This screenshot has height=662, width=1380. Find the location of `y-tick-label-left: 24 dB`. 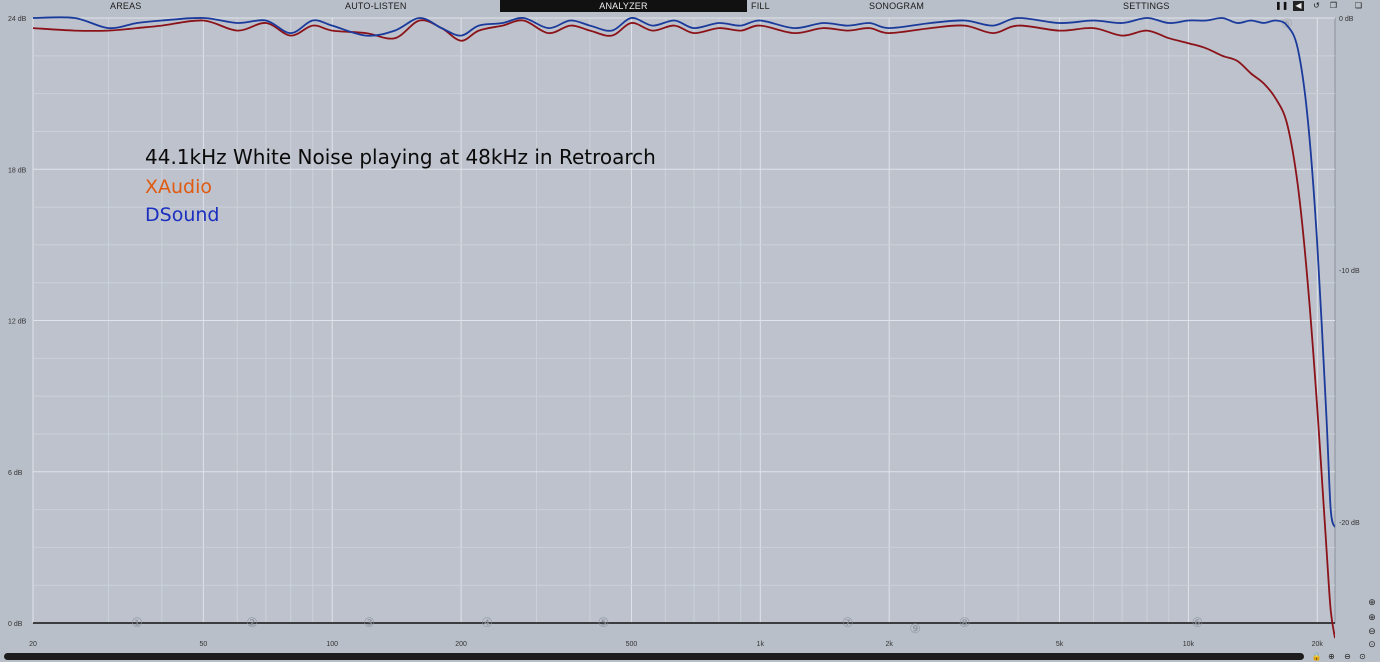

y-tick-label-left: 24 dB is located at coordinates (17, 19).